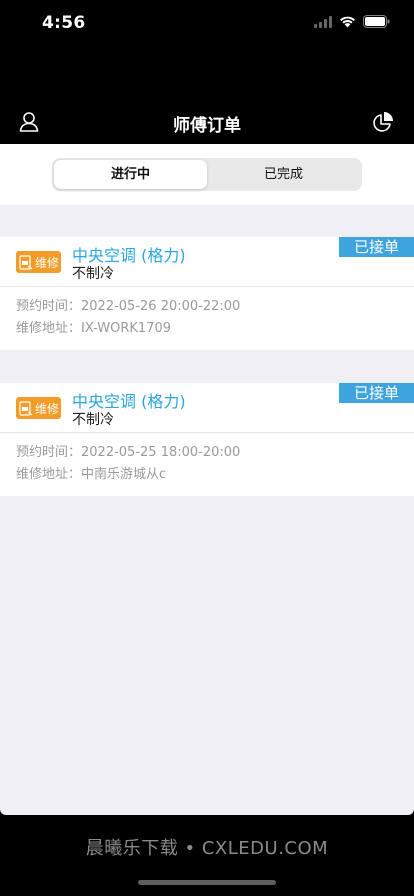 The width and height of the screenshot is (414, 896). What do you see at coordinates (207, 126) in the screenshot?
I see `page-title: 师傅订单` at bounding box center [207, 126].